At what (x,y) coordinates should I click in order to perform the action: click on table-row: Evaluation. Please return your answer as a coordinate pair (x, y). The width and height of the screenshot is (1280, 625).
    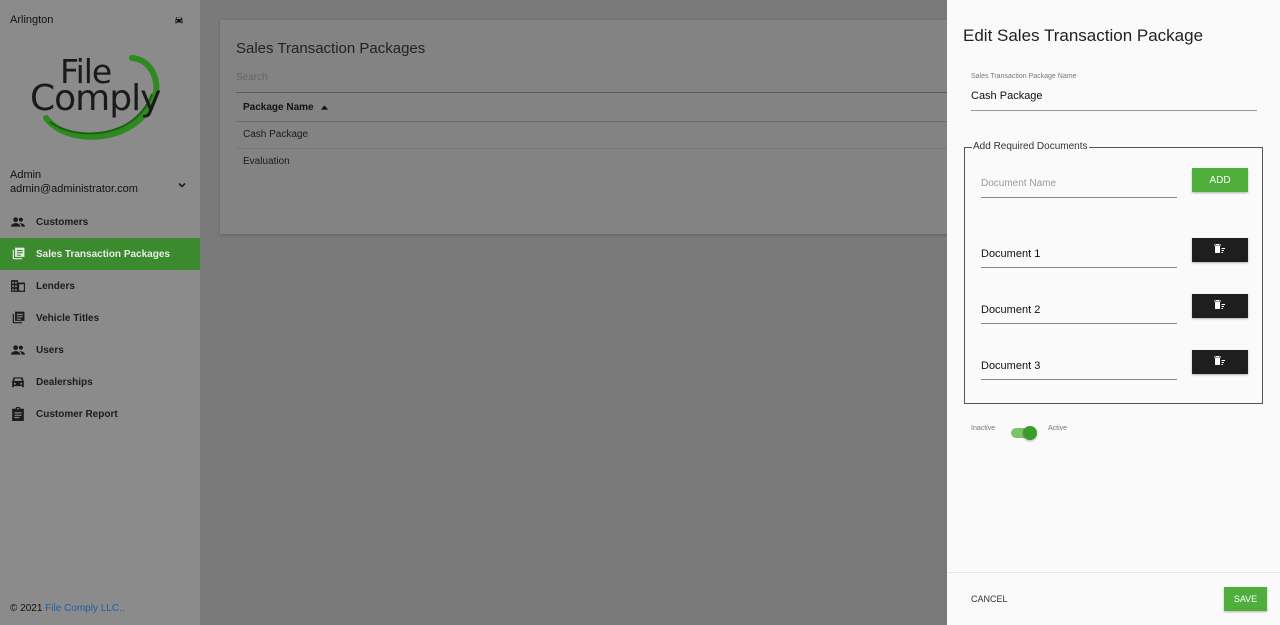
    Looking at the image, I should click on (266, 161).